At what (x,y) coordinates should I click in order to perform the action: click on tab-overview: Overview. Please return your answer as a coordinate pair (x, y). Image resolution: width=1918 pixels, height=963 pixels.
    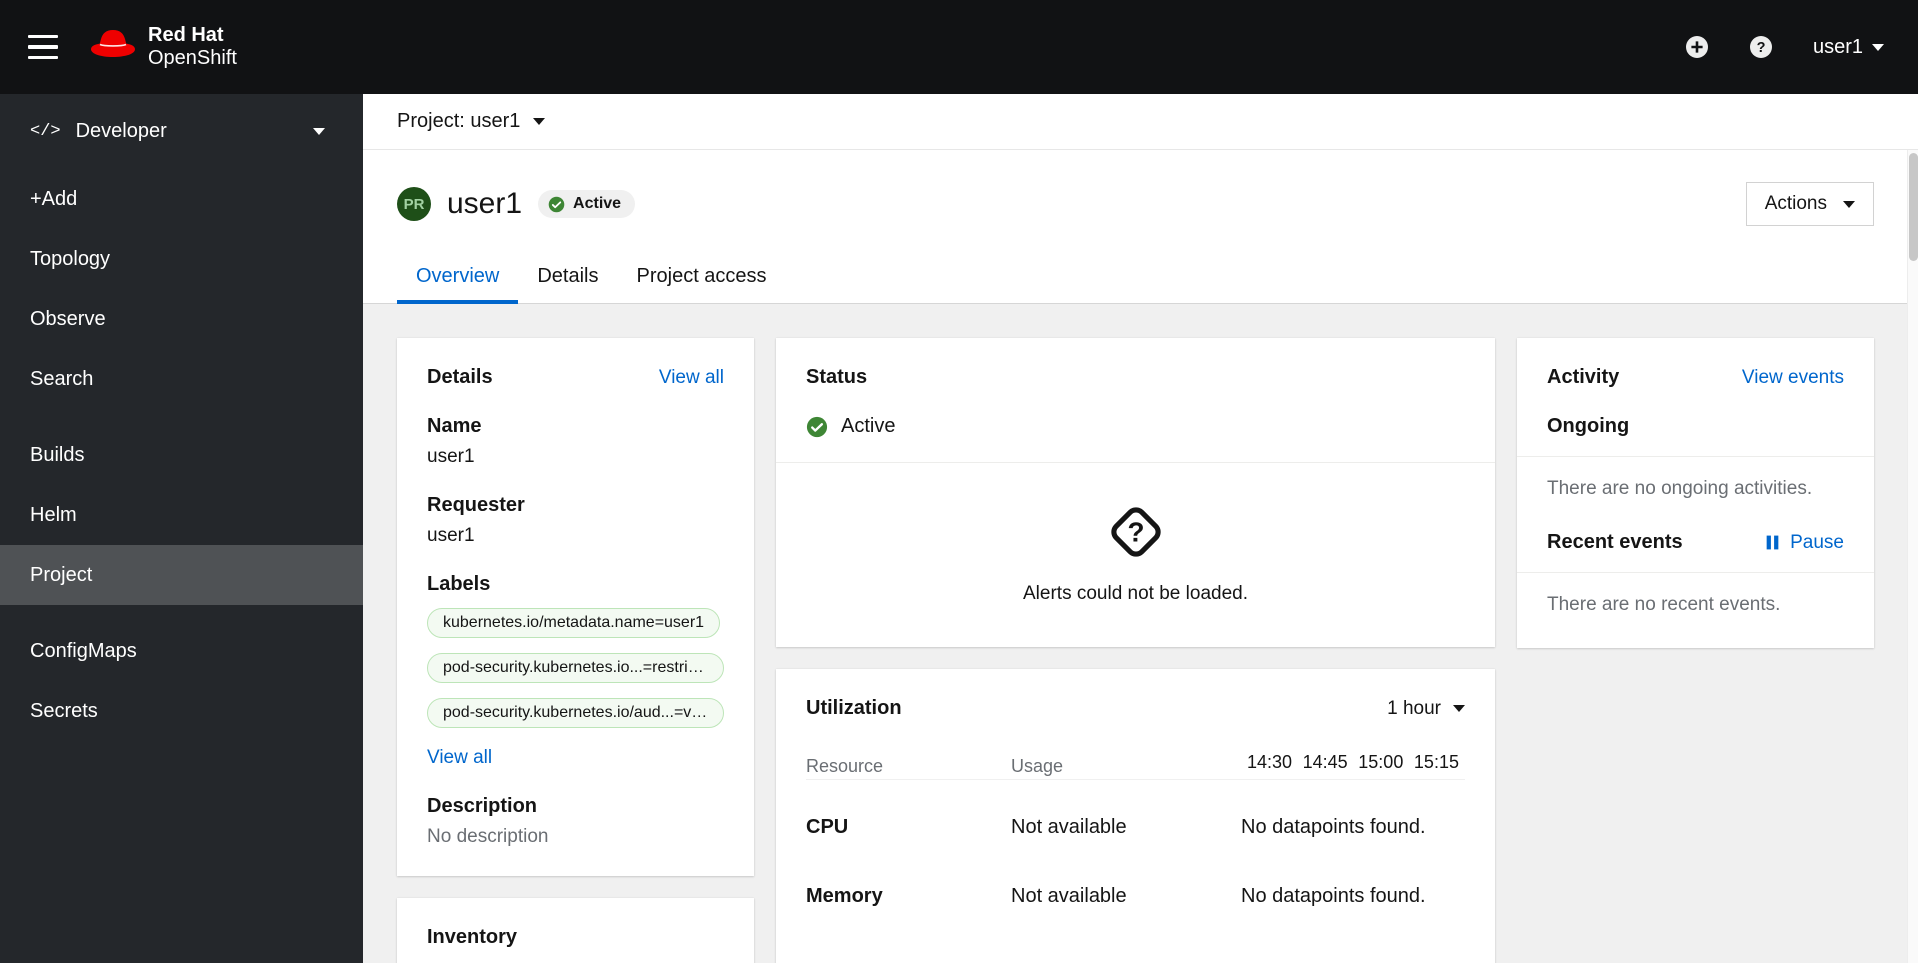
    Looking at the image, I should click on (458, 277).